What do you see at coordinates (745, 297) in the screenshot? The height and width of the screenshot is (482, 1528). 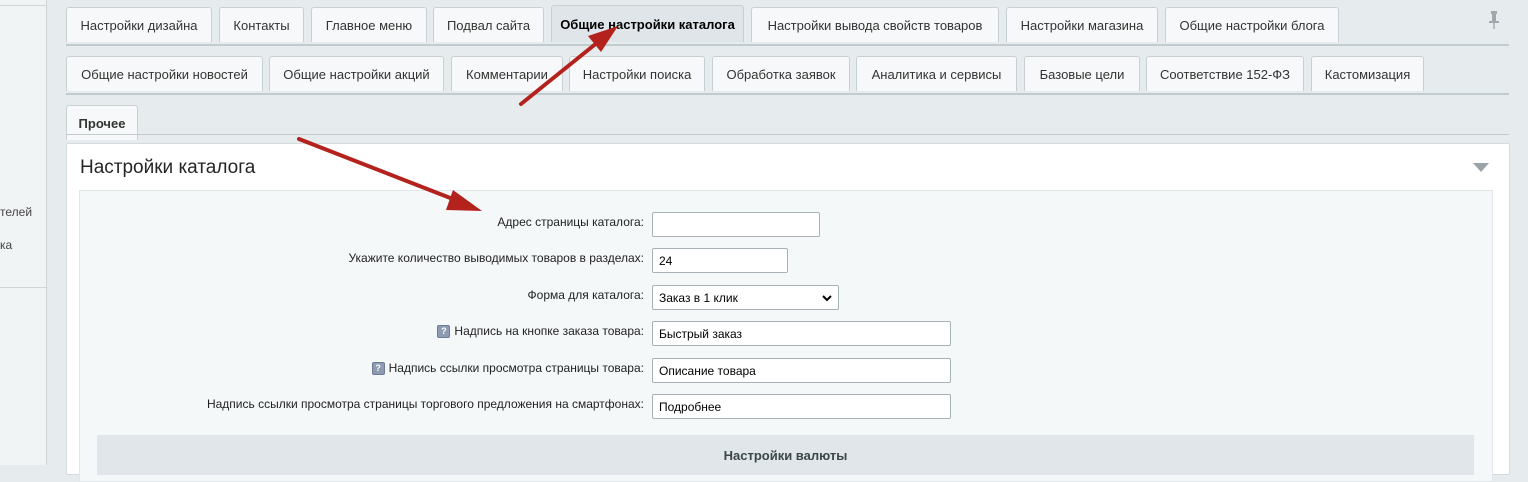 I see `catalog-form-select: Заказ в 1 клик` at bounding box center [745, 297].